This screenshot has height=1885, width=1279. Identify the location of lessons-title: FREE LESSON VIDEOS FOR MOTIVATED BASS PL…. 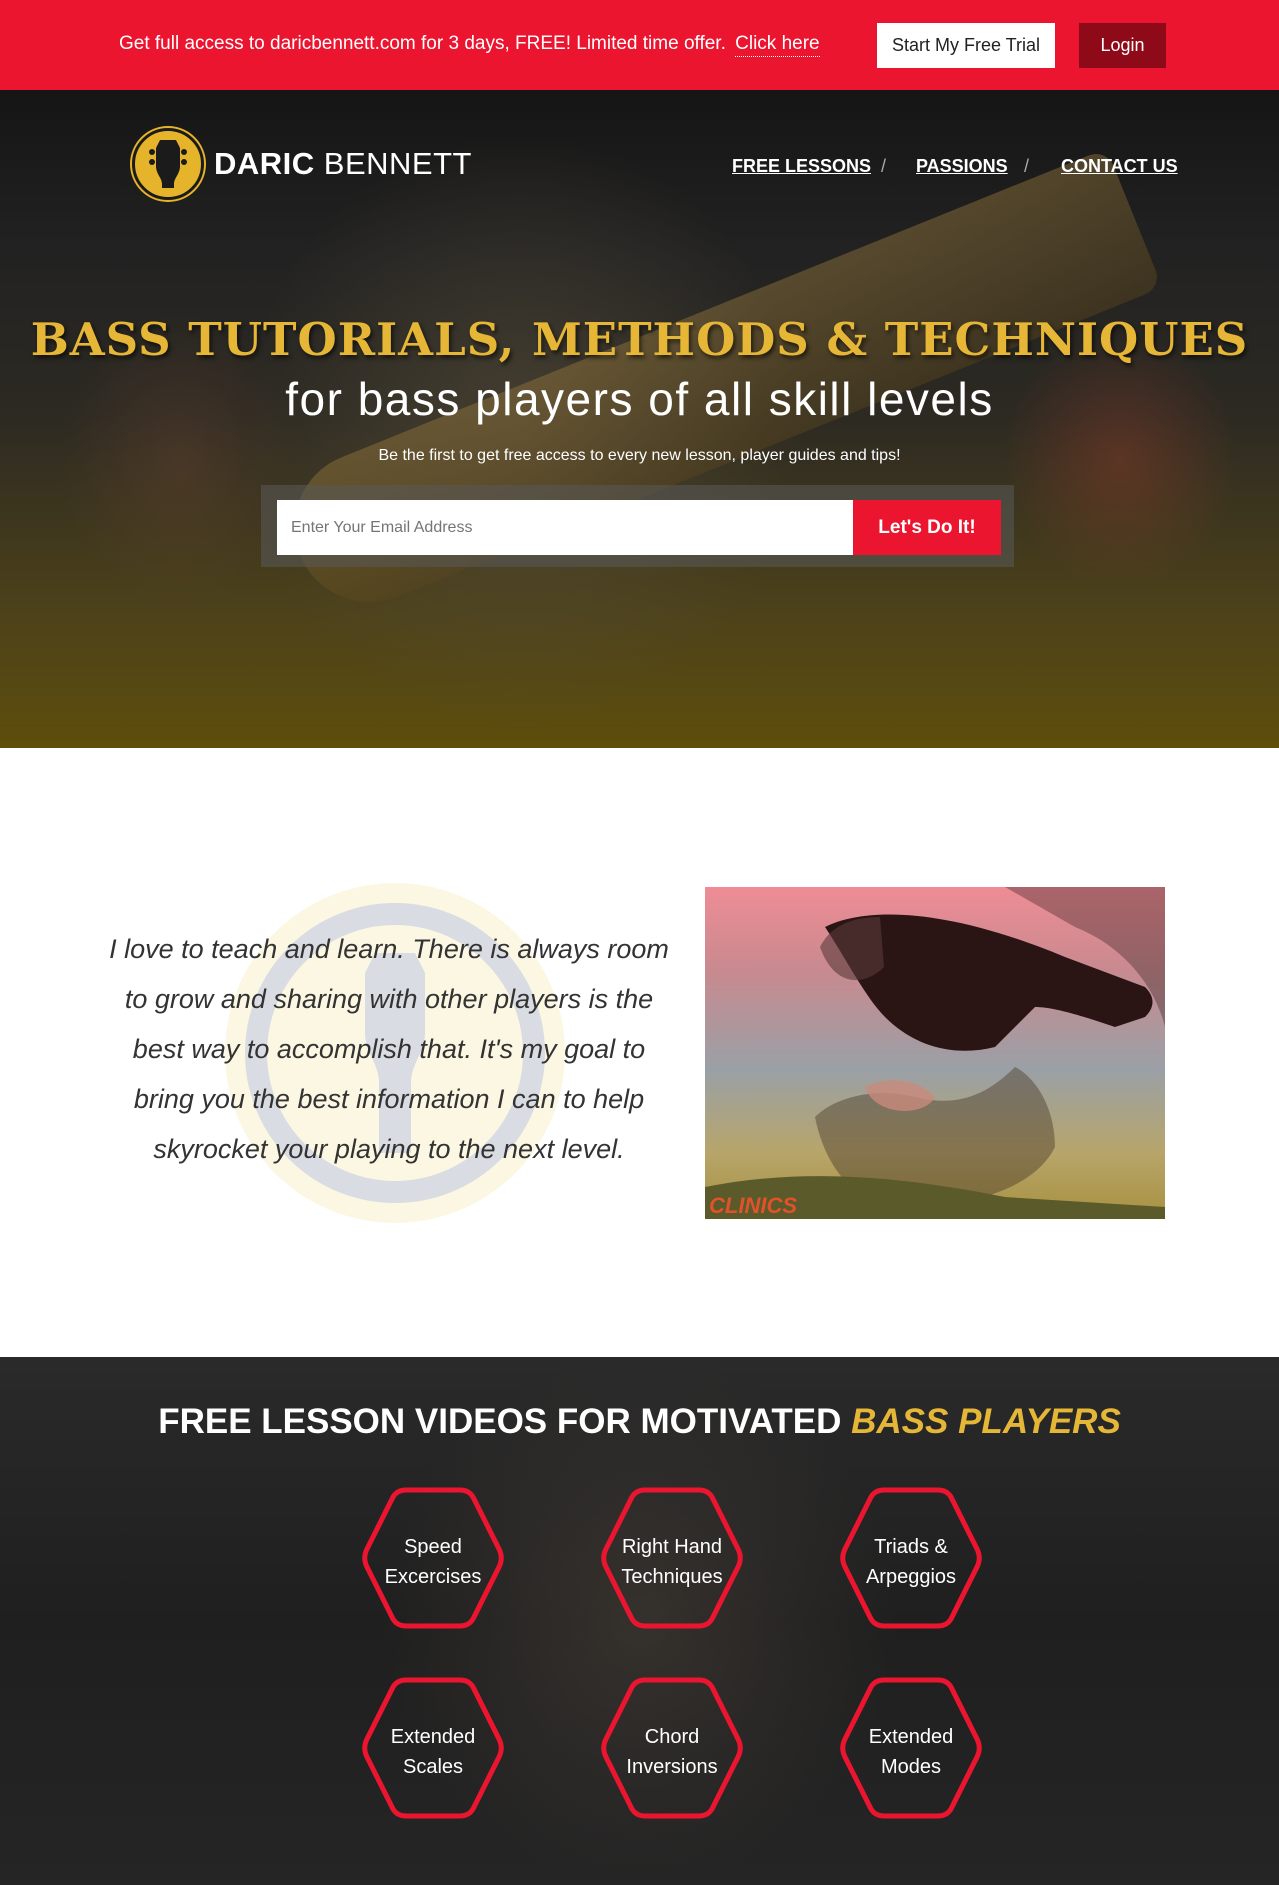
(639, 1422).